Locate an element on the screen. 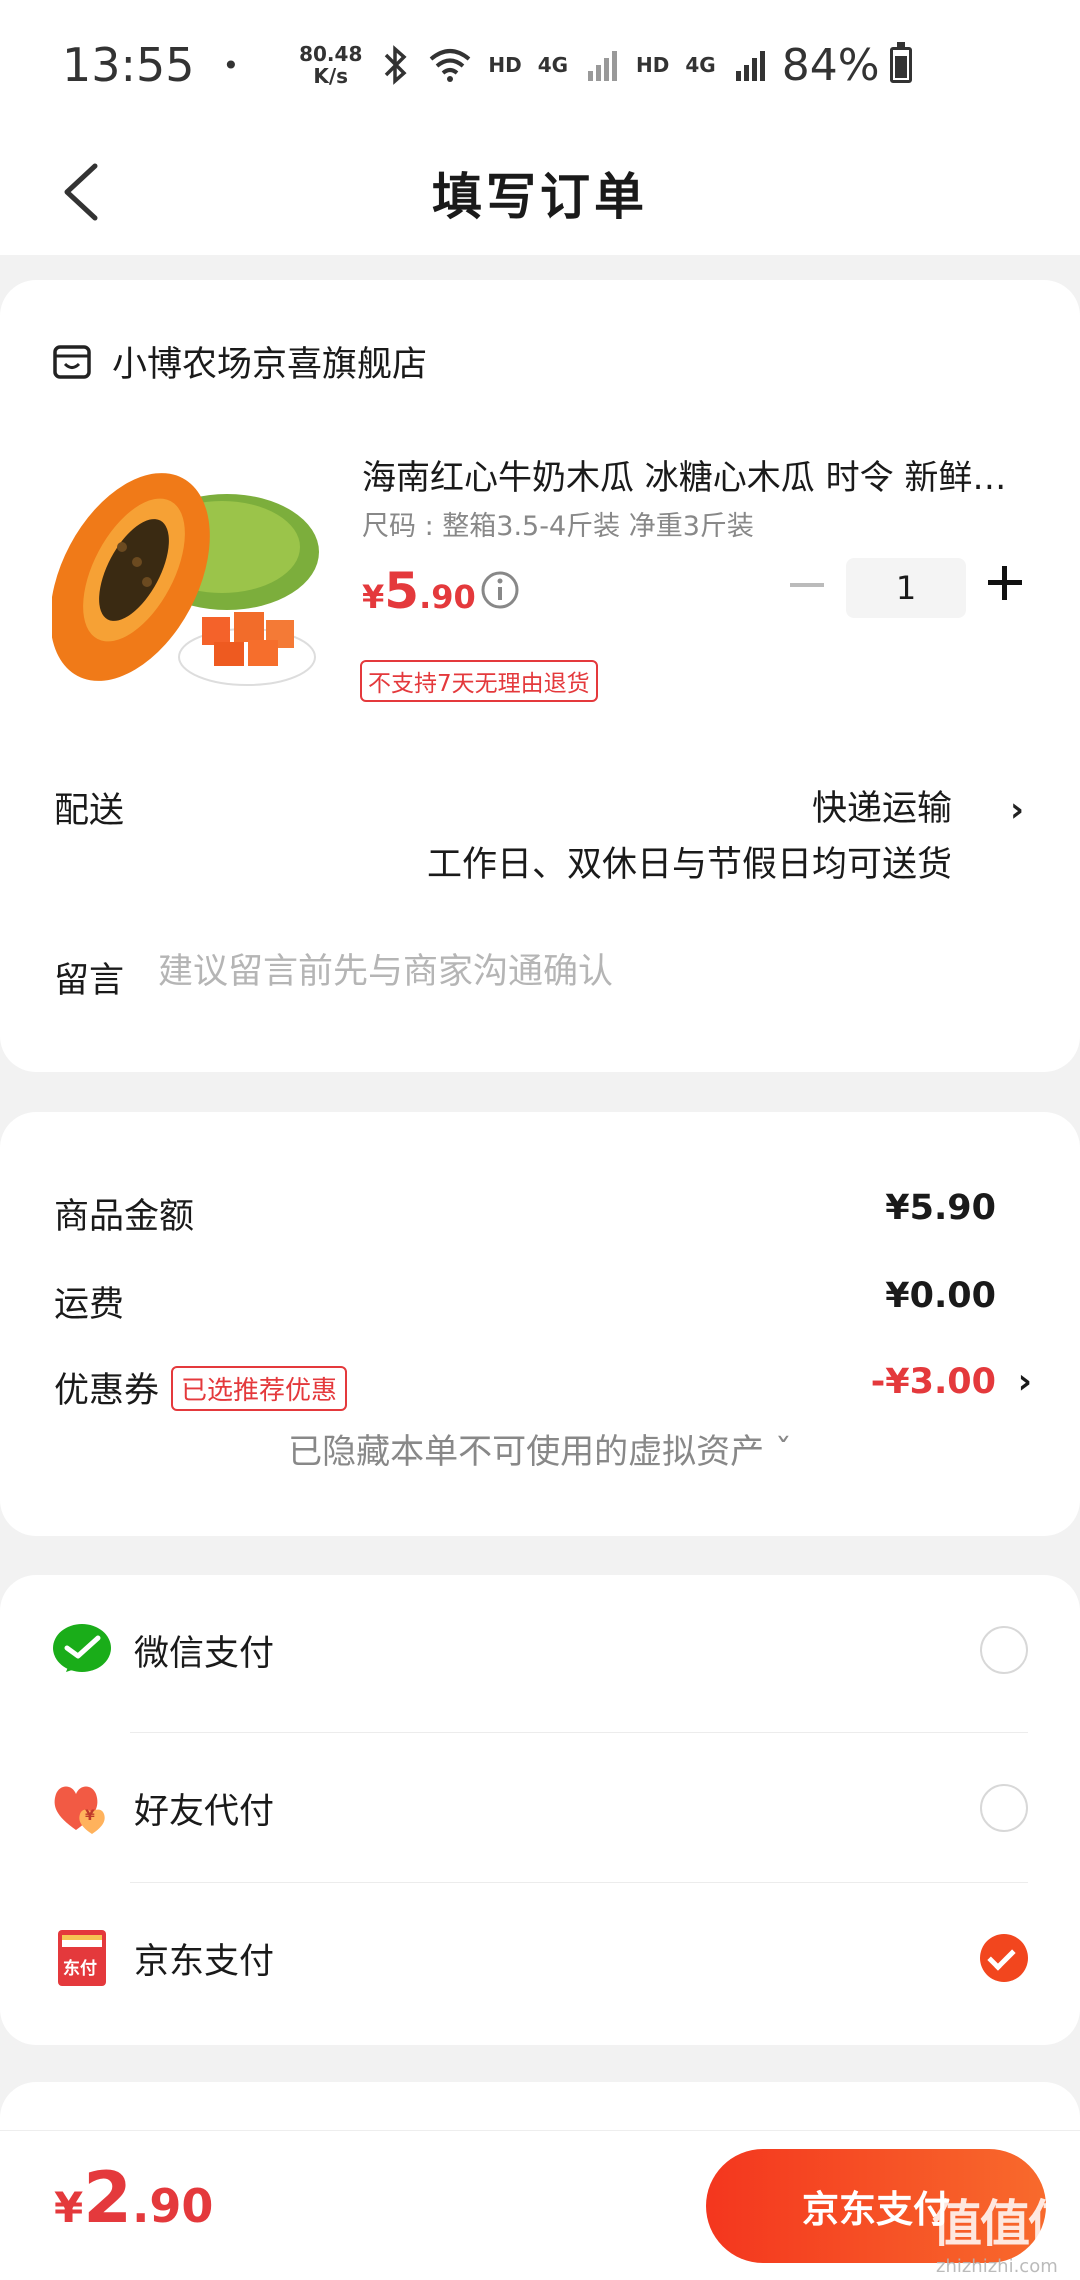  battery-percent: 84% is located at coordinates (830, 65).